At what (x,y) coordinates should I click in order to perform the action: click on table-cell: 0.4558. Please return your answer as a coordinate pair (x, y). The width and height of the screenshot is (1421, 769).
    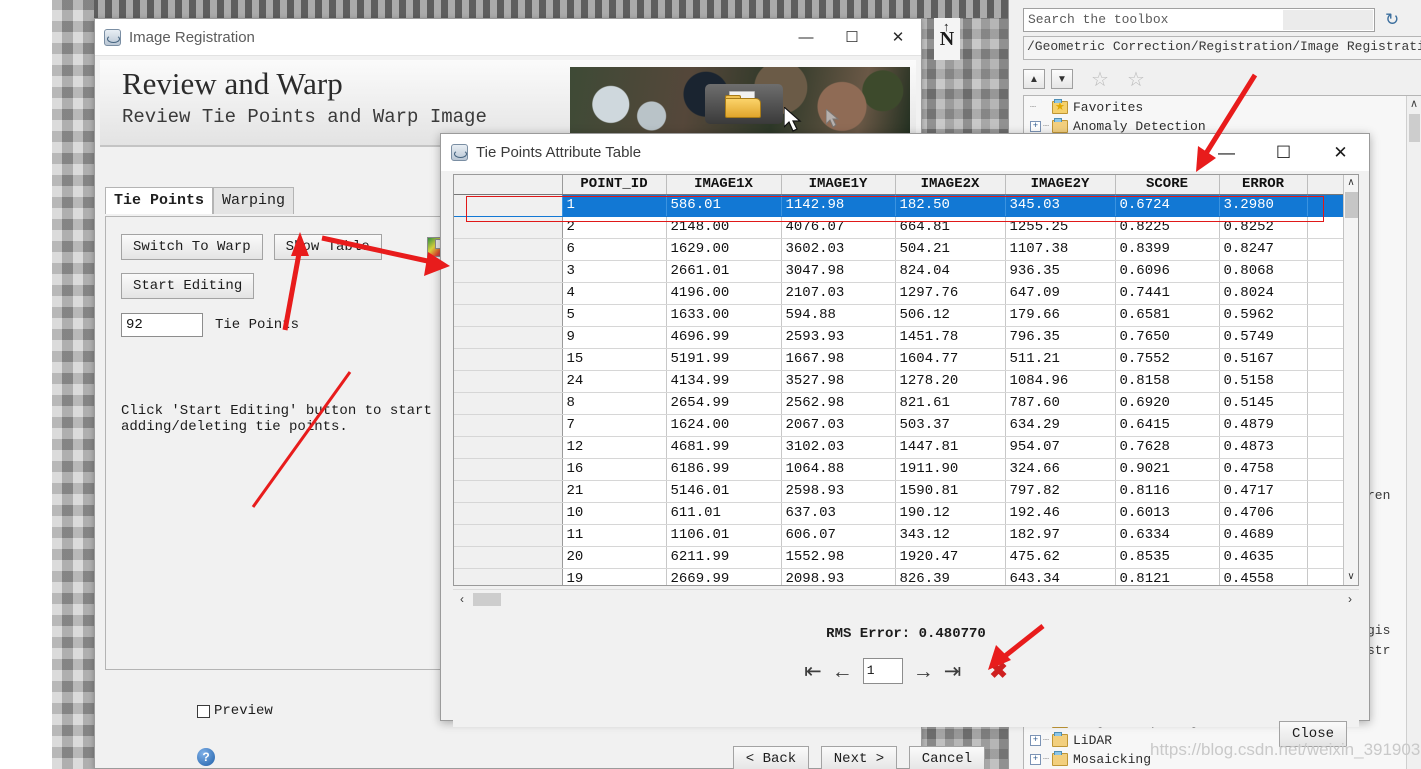
    Looking at the image, I should click on (1263, 576).